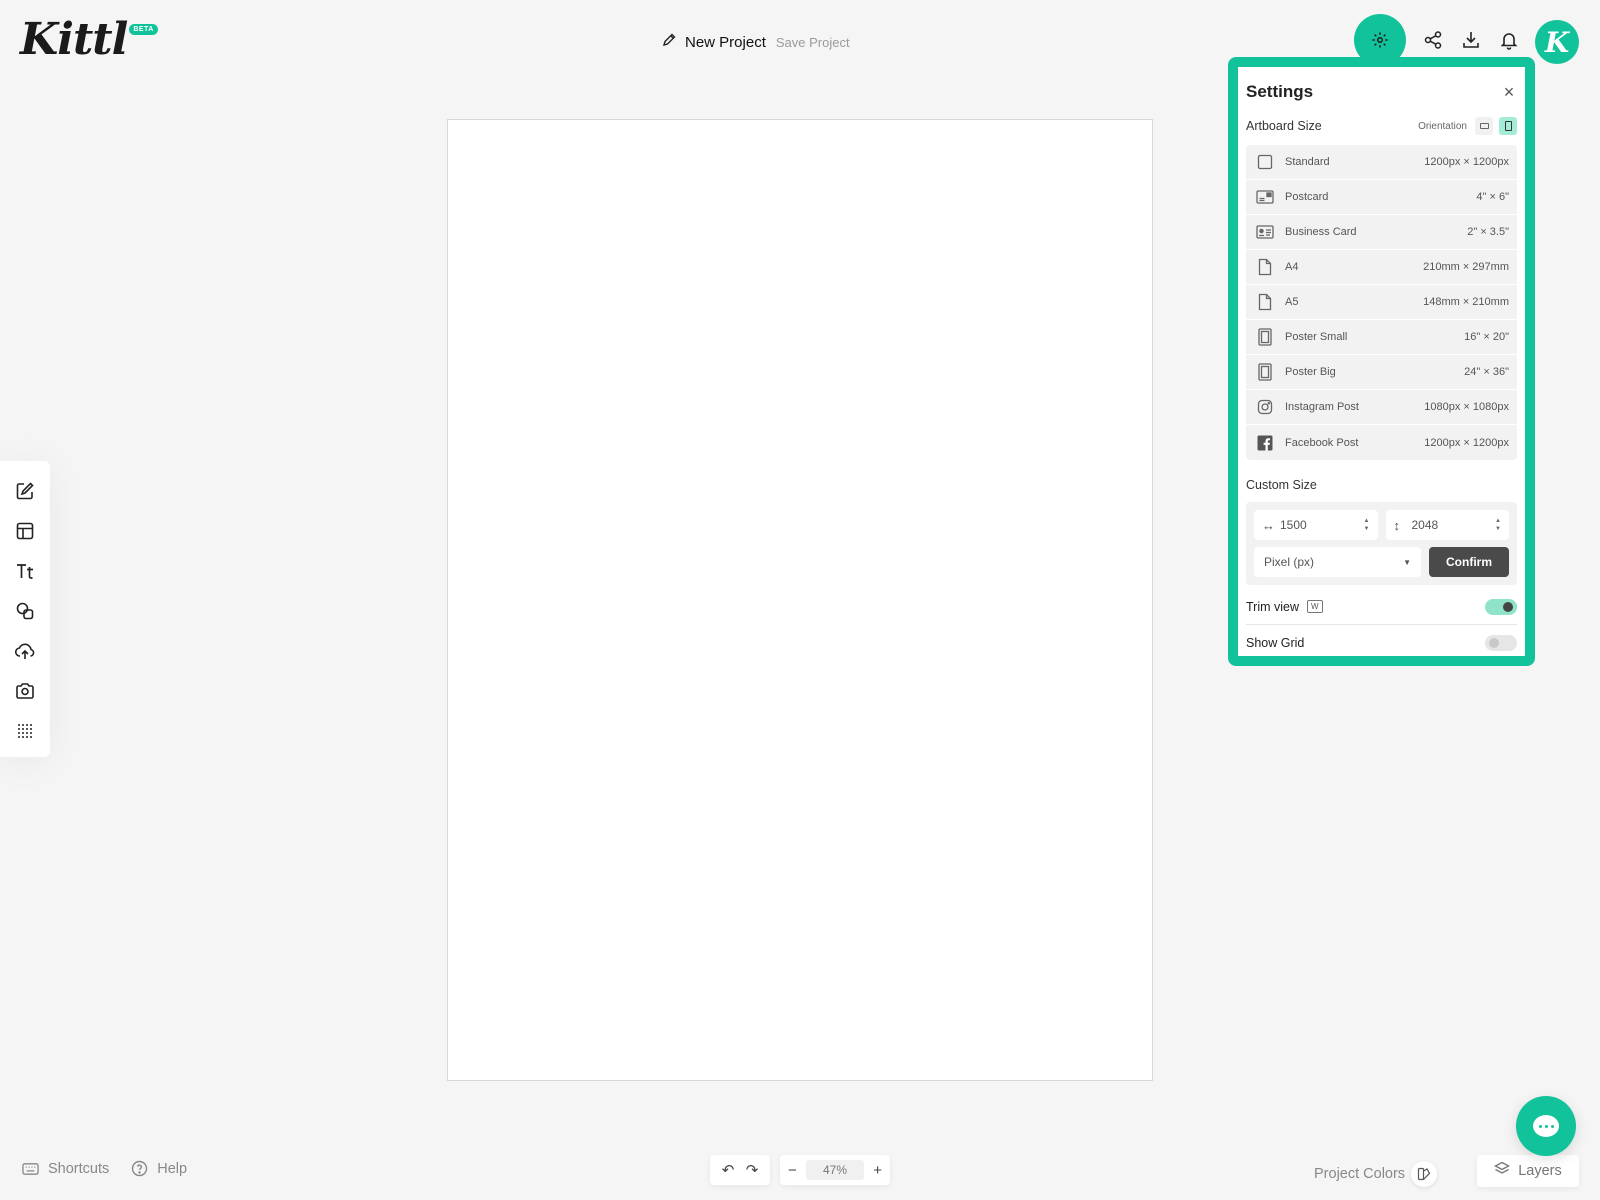  What do you see at coordinates (1557, 42) in the screenshot?
I see `user-avatar: K` at bounding box center [1557, 42].